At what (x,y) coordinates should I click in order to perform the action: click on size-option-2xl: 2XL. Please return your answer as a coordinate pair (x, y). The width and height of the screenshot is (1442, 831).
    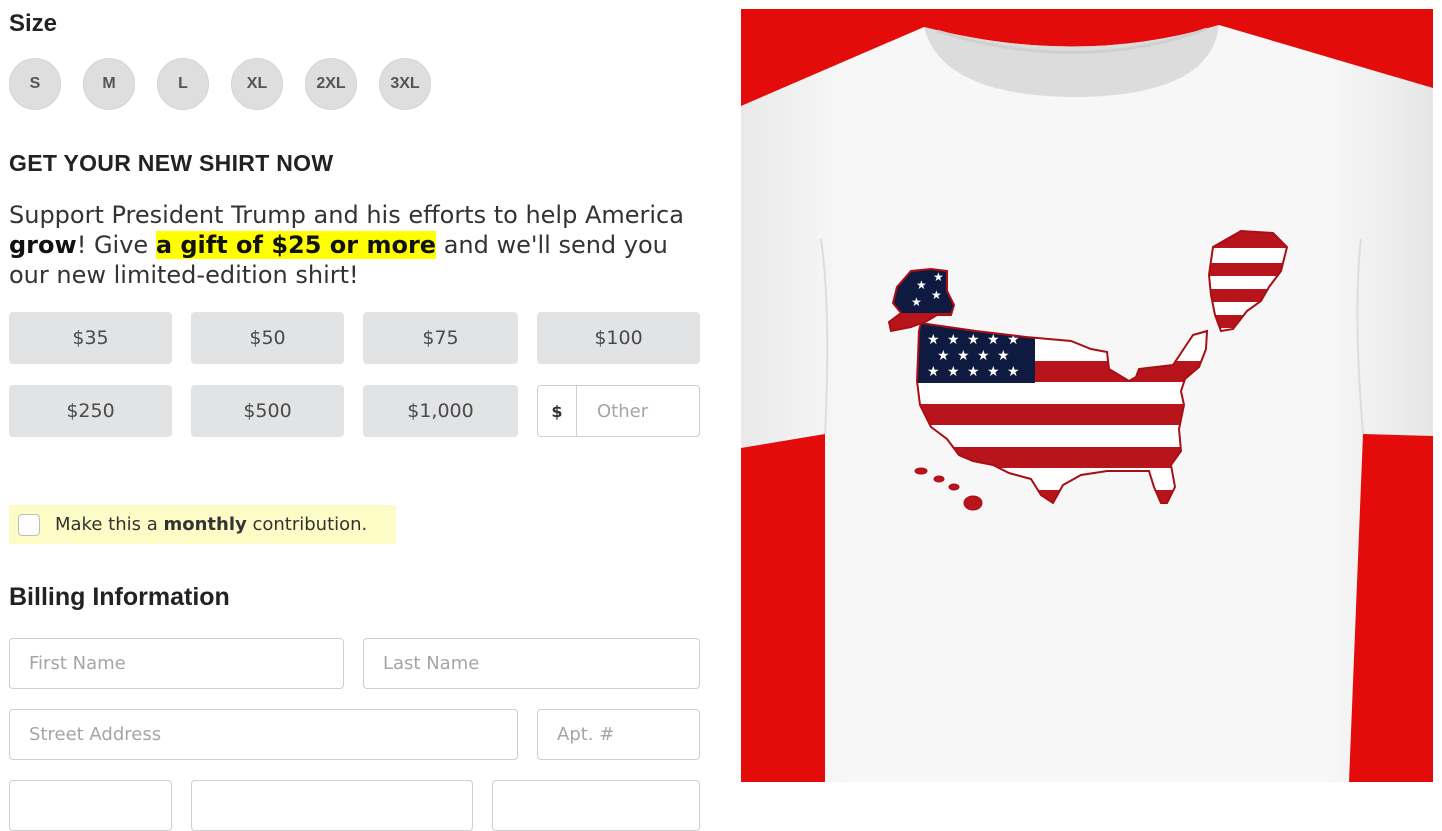
    Looking at the image, I should click on (331, 84).